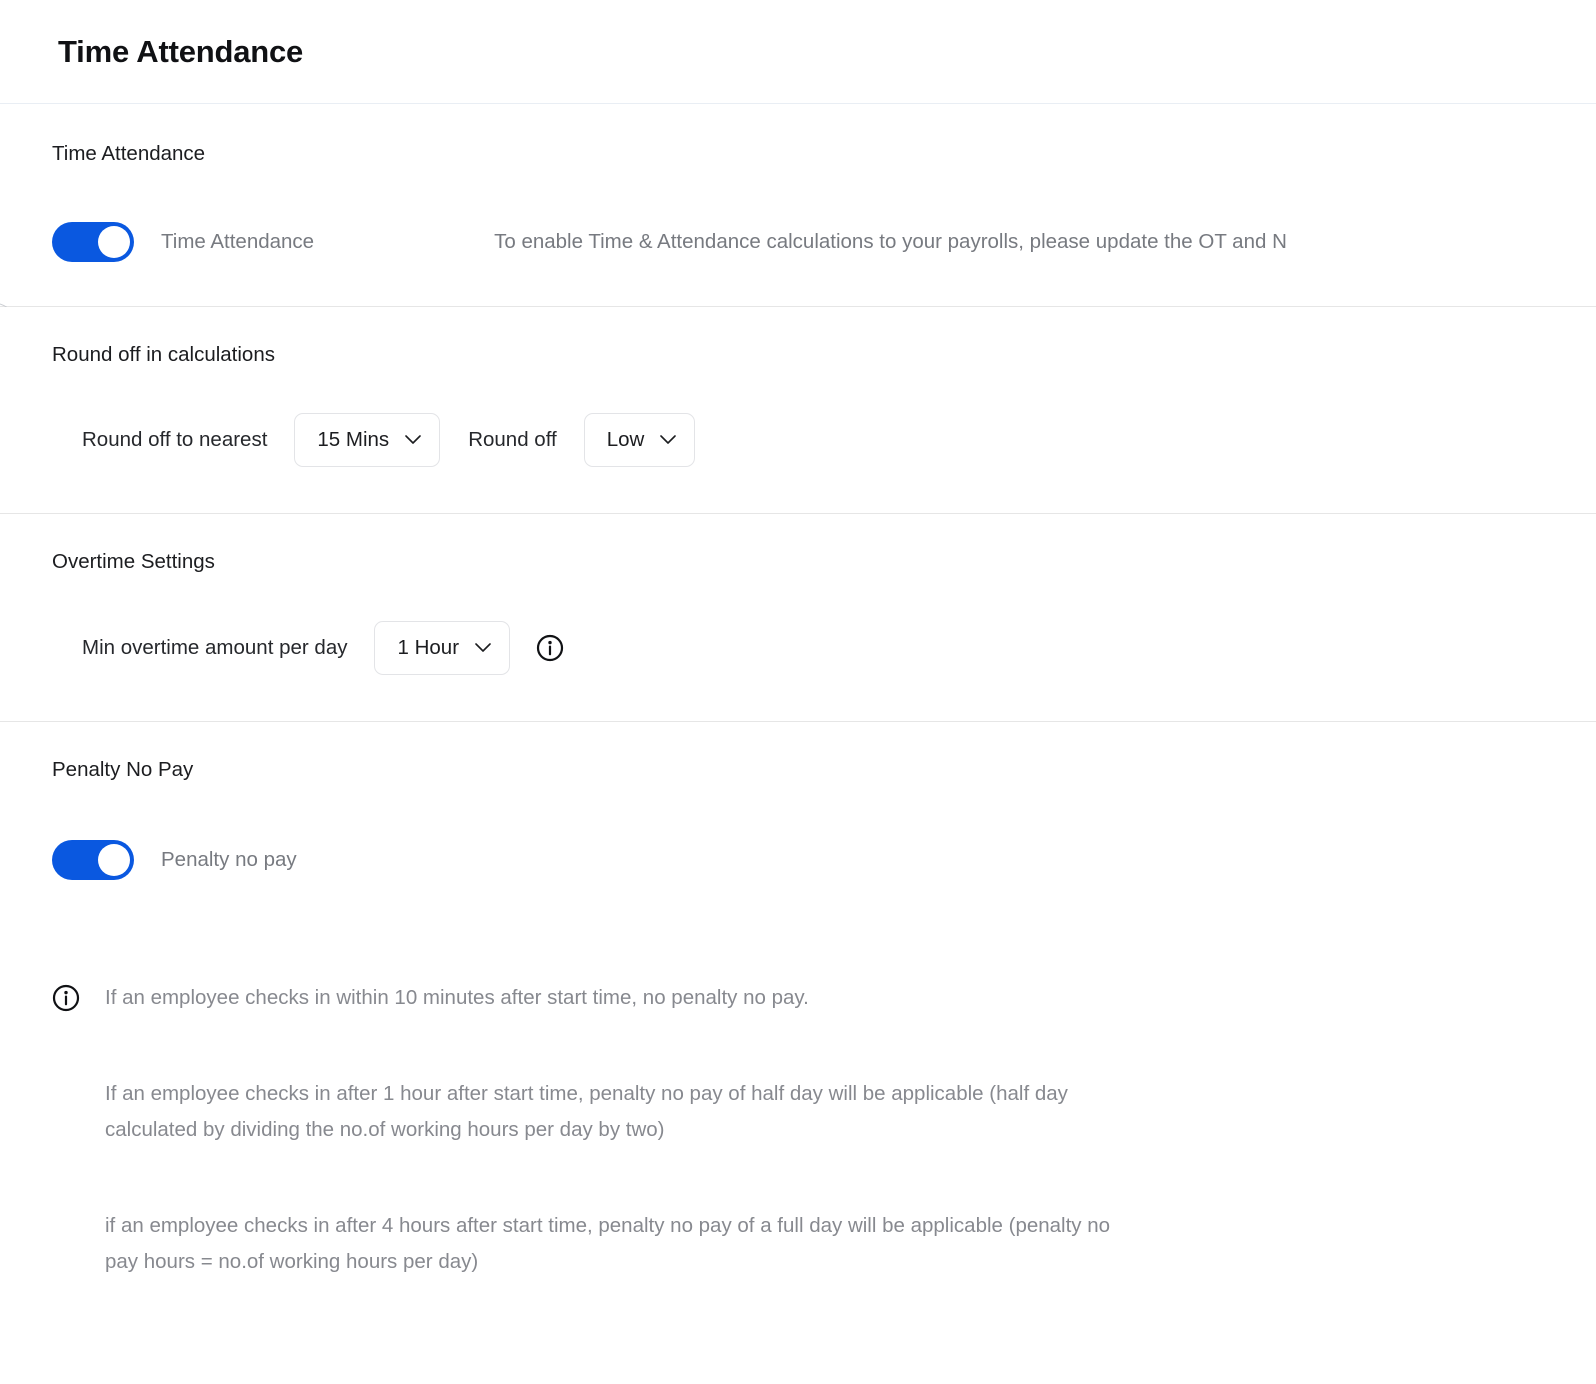  What do you see at coordinates (824, 859) in the screenshot?
I see `penalty-no-pay-row: Penalty no pay` at bounding box center [824, 859].